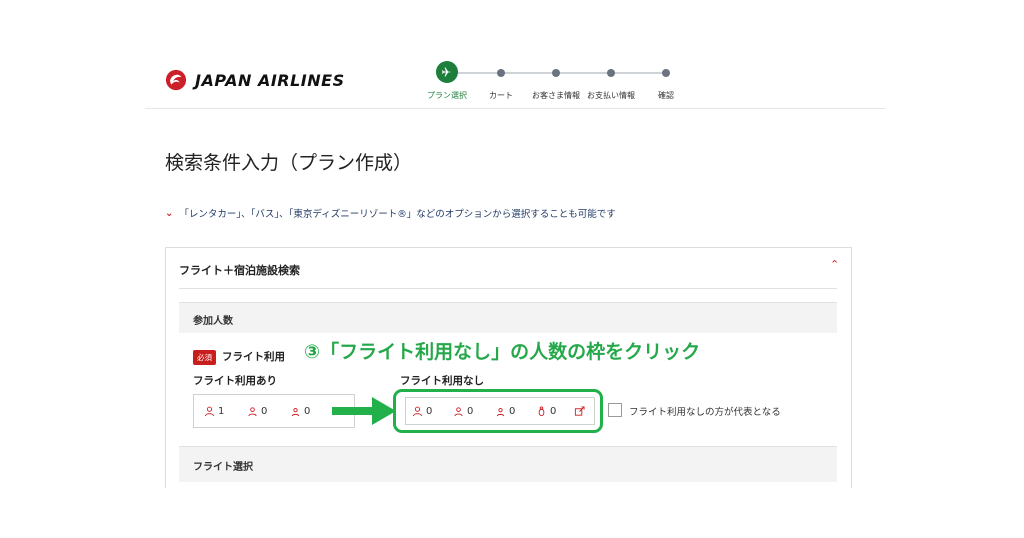 The image size is (1024, 538). What do you see at coordinates (834, 264) in the screenshot?
I see `collapse-caret-icon: ⌃` at bounding box center [834, 264].